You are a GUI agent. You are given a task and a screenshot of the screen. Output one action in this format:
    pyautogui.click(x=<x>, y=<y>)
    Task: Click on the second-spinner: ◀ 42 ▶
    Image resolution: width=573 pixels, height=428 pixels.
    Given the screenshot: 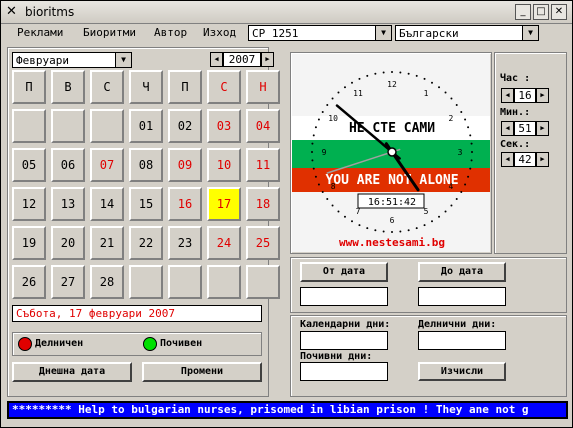 What is the action you would take?
    pyautogui.click(x=526, y=159)
    